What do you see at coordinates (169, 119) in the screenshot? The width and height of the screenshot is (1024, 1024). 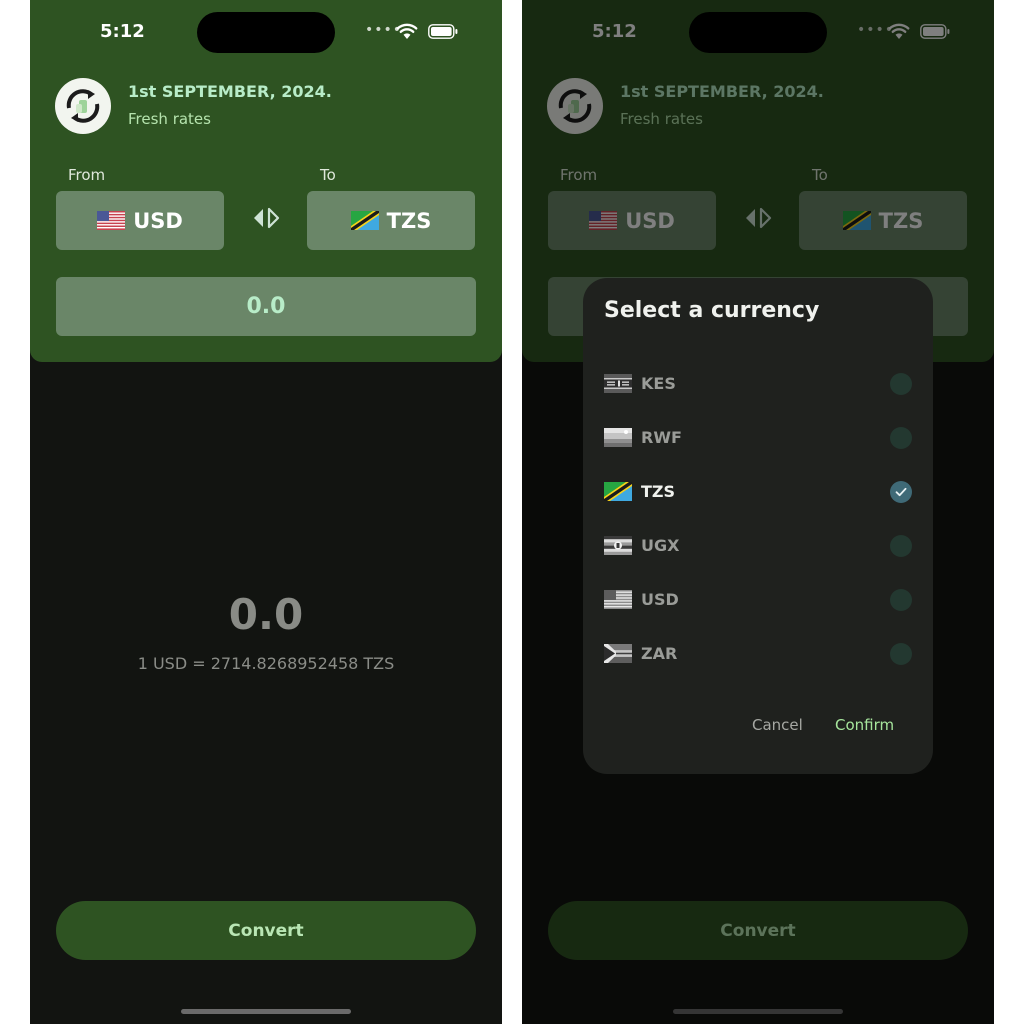 I see `rates-status: Fresh rates` at bounding box center [169, 119].